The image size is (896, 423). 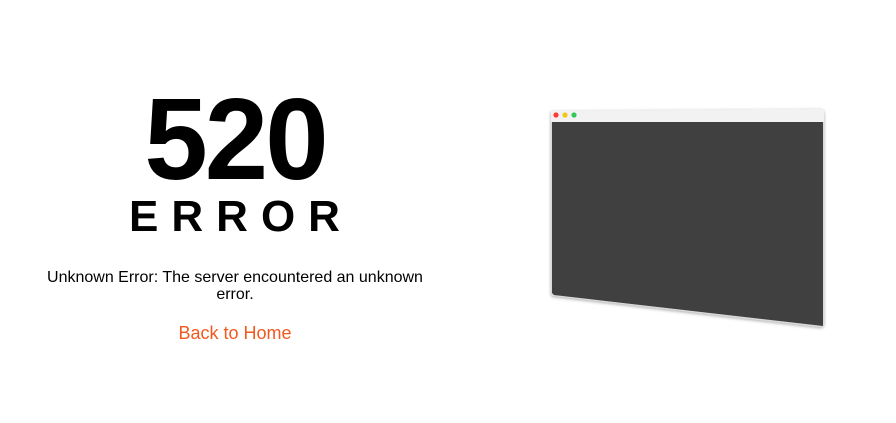 What do you see at coordinates (687, 115) in the screenshot?
I see `browser-title-bar` at bounding box center [687, 115].